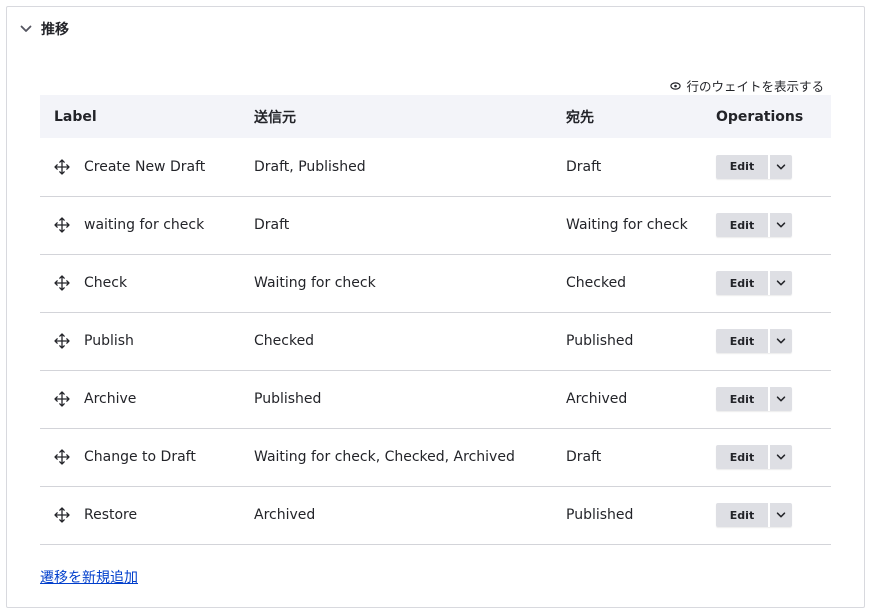 This screenshot has height=615, width=872. What do you see at coordinates (310, 166) in the screenshot?
I see `row-from: Draft, Published` at bounding box center [310, 166].